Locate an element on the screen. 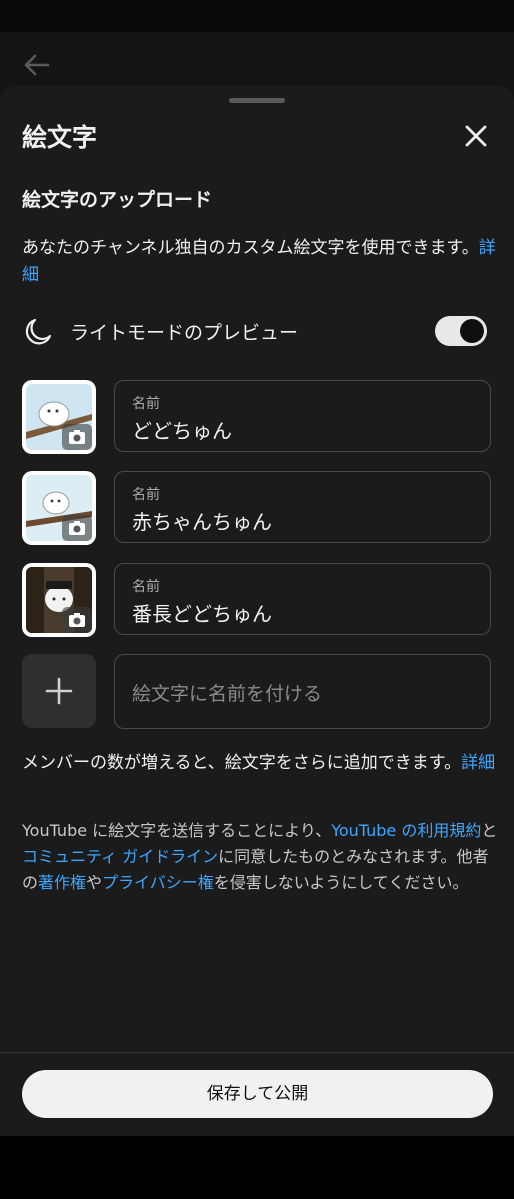 The image size is (514, 1199). upload-section-title: 絵文字のアップロード is located at coordinates (117, 200).